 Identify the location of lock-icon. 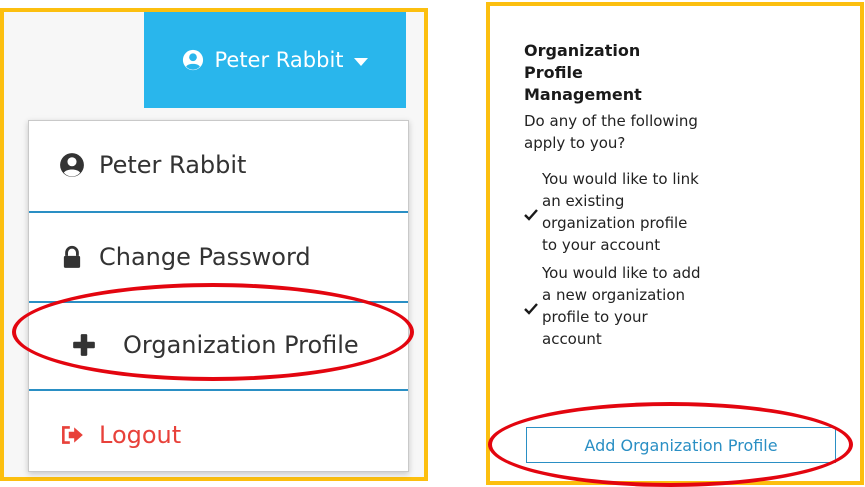
(72, 256).